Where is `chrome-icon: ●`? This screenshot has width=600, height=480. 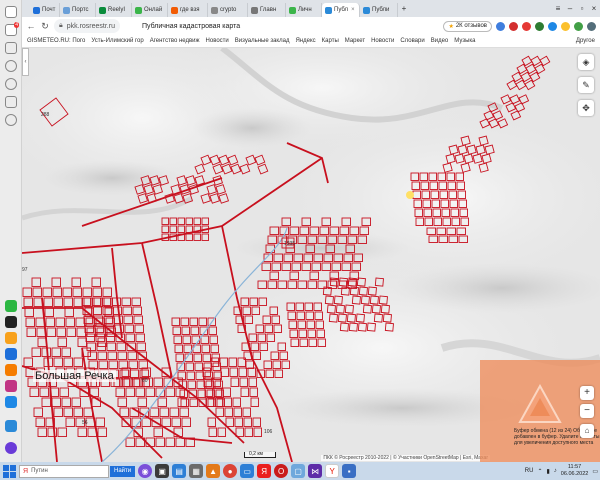 chrome-icon: ● is located at coordinates (230, 471).